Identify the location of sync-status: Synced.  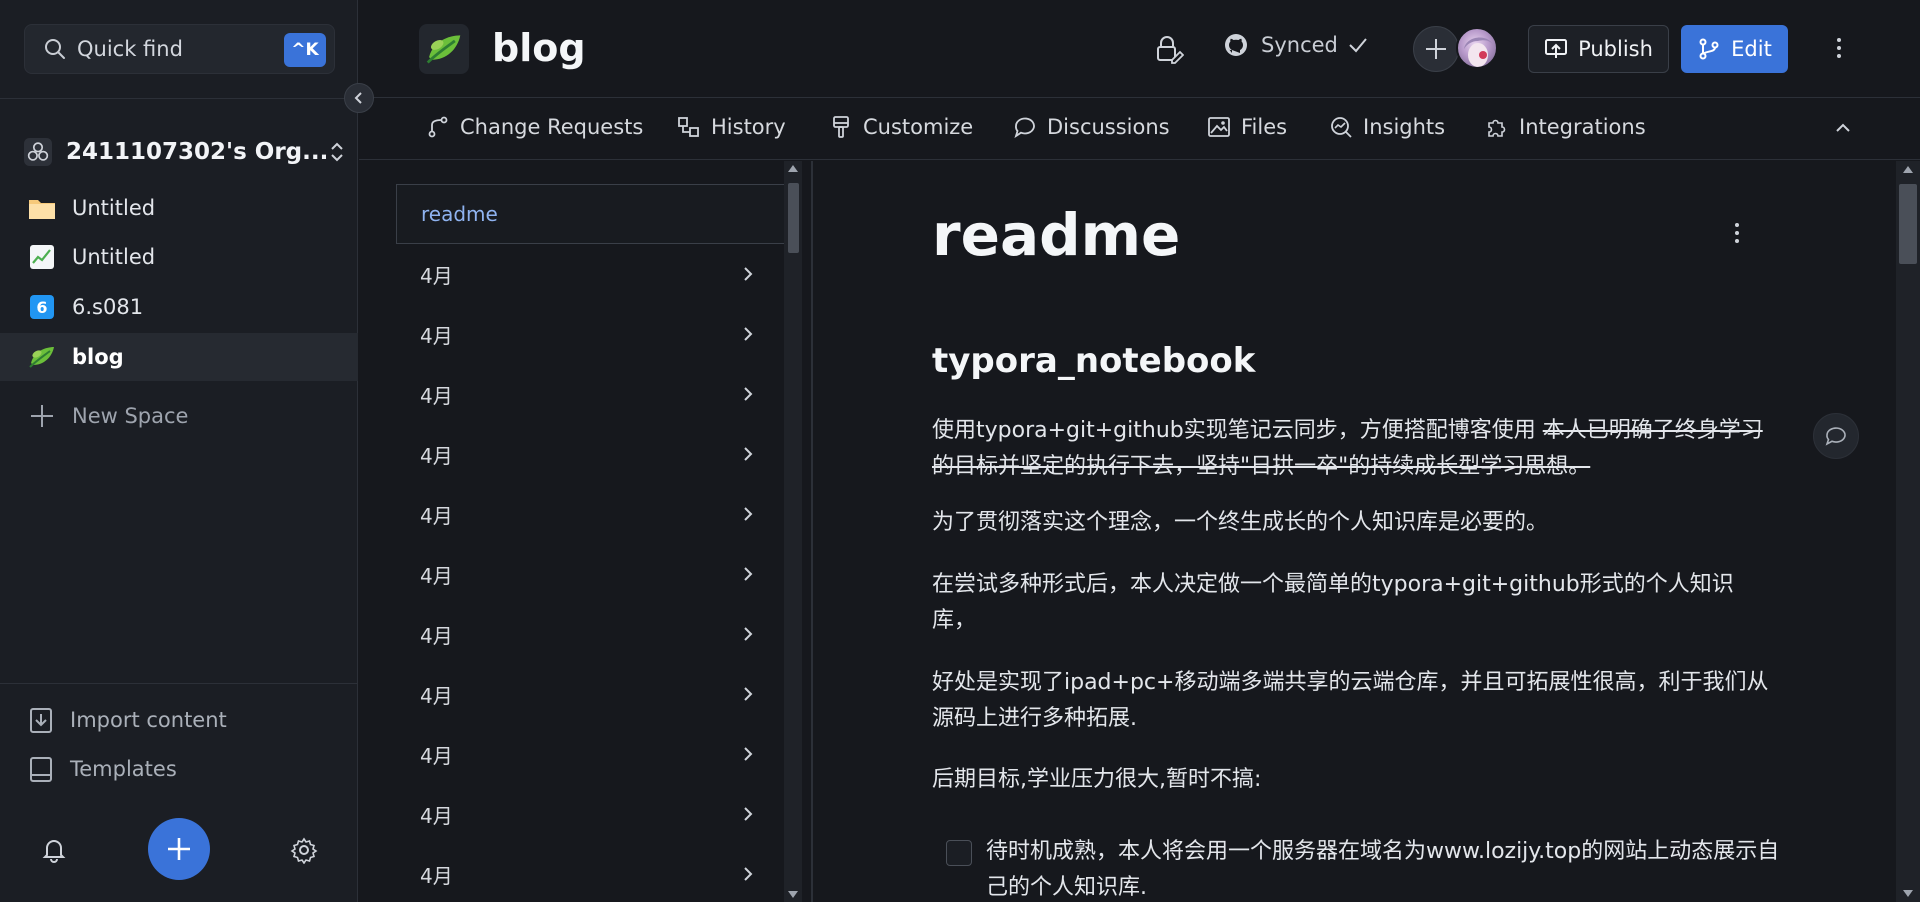
(1295, 45).